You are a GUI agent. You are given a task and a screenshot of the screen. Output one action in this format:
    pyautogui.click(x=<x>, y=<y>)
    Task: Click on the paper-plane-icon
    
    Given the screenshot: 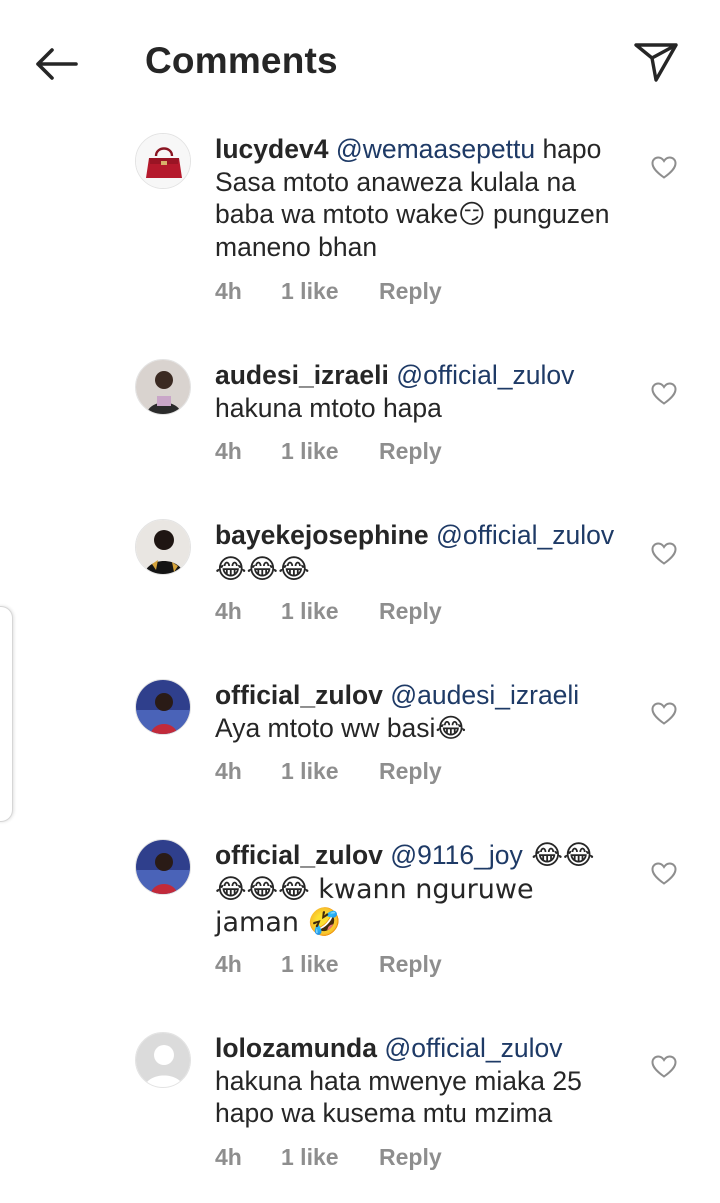 What is the action you would take?
    pyautogui.click(x=656, y=62)
    